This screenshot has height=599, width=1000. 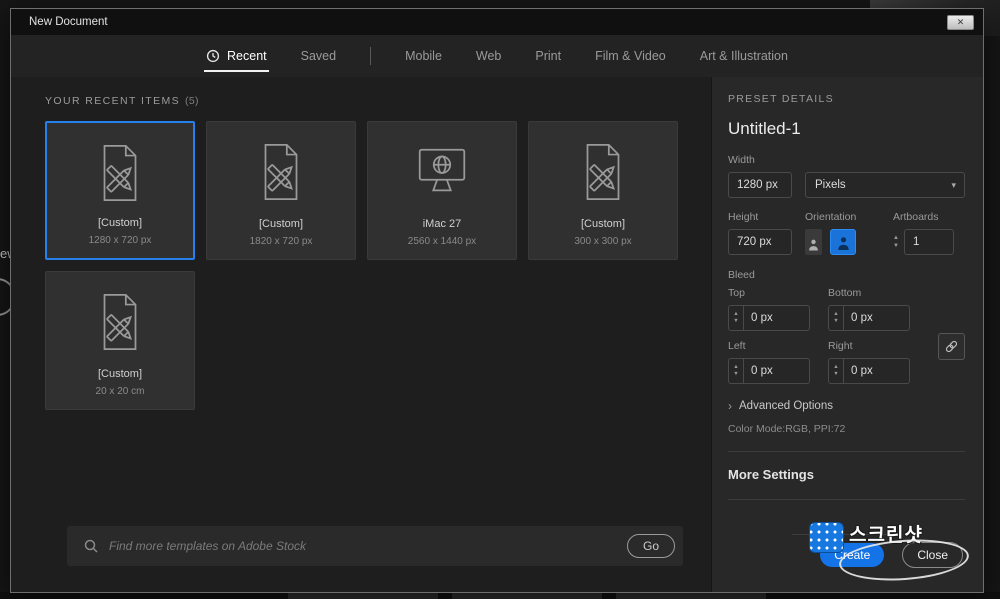 I want to click on person-landscape-icon, so click(x=843, y=243).